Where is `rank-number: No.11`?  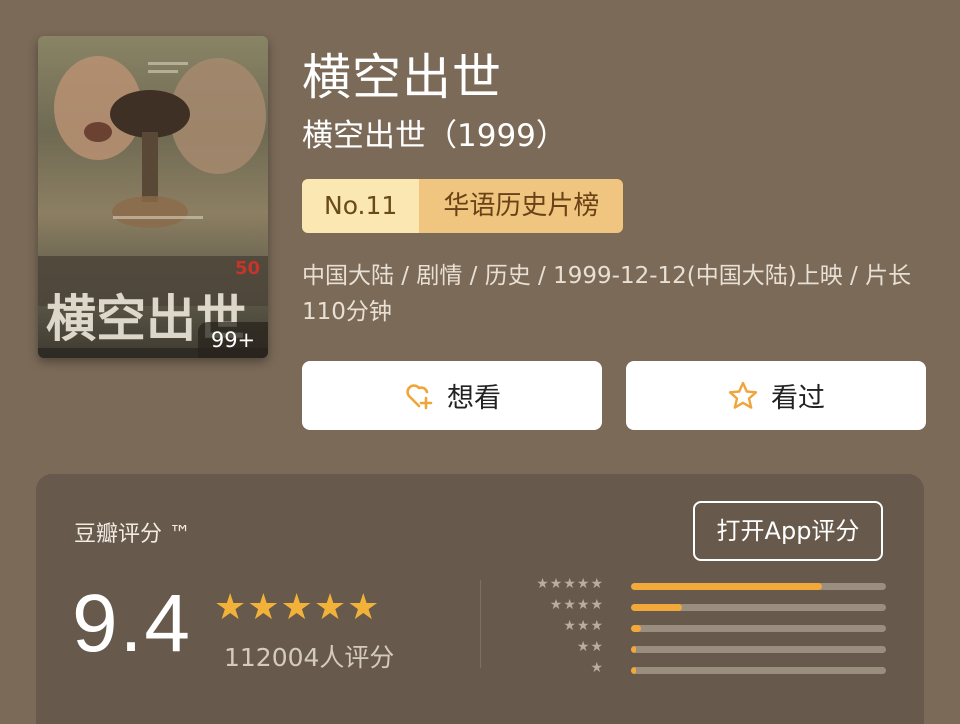 rank-number: No.11 is located at coordinates (361, 206).